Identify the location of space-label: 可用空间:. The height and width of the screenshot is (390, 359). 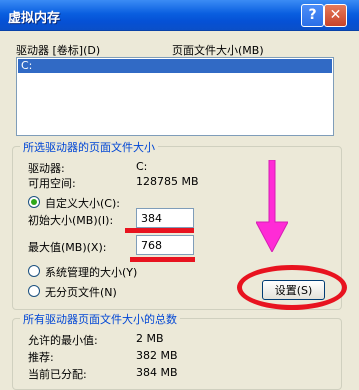
(52, 183).